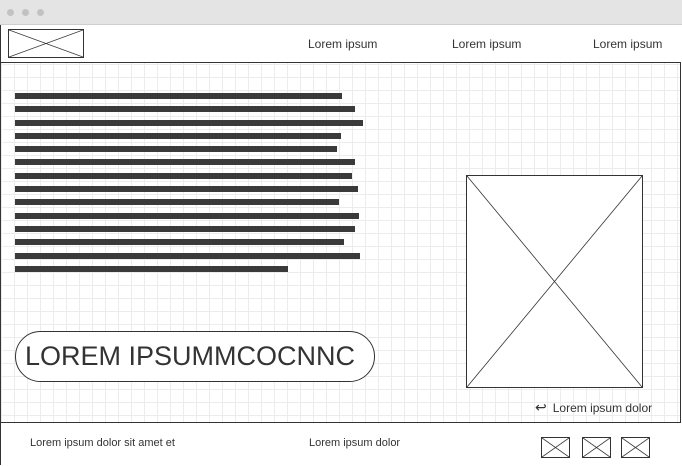  What do you see at coordinates (46, 43) in the screenshot?
I see `logo-placeholder-icon` at bounding box center [46, 43].